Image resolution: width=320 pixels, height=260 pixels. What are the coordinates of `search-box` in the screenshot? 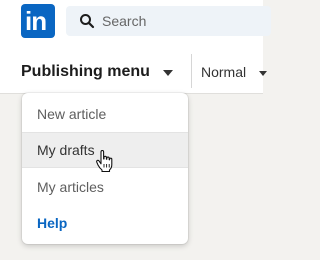 It's located at (168, 21).